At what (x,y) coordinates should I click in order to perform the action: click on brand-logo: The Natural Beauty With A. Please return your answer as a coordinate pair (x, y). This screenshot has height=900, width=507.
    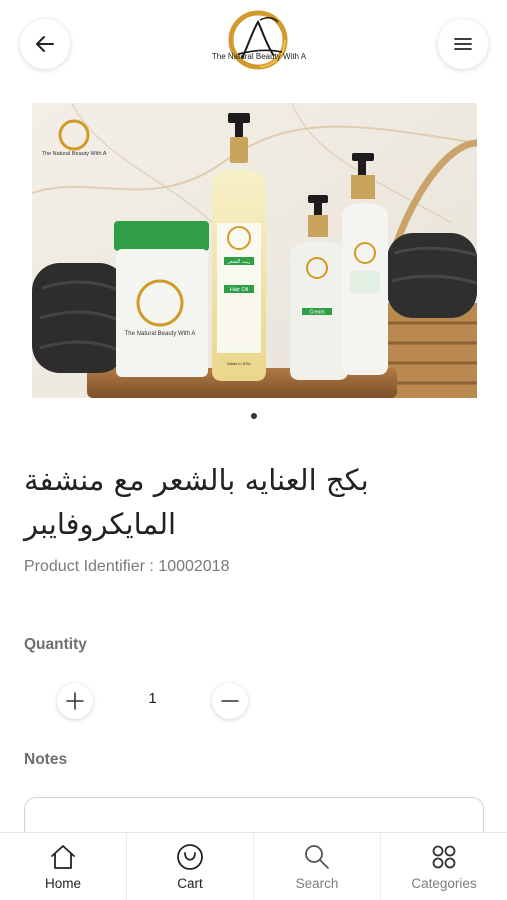
    Looking at the image, I should click on (259, 44).